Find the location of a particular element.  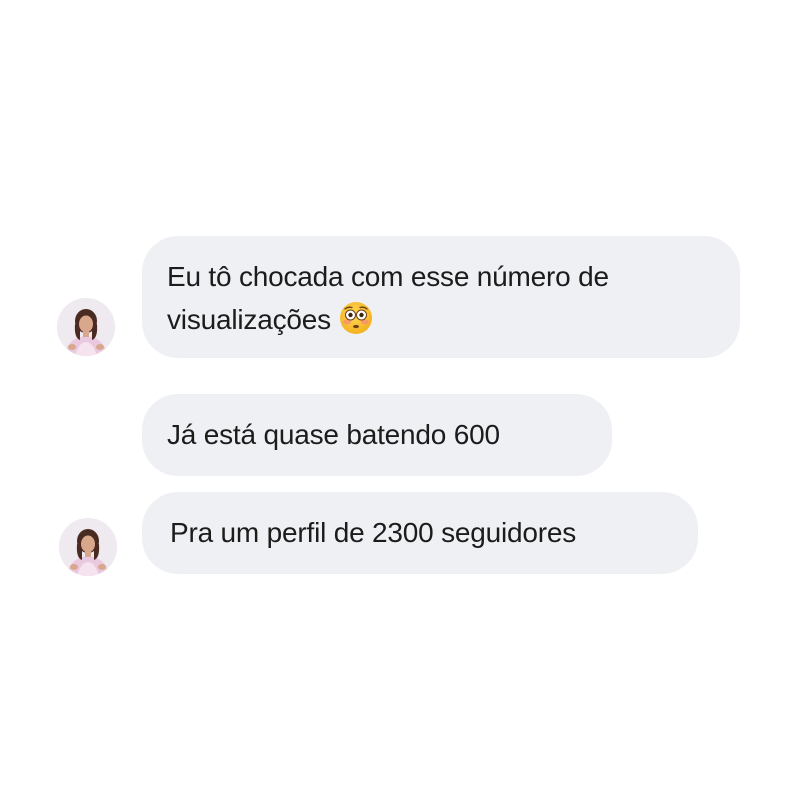

message-bubble: Pra um perfil de 2300 seguidores is located at coordinates (420, 533).